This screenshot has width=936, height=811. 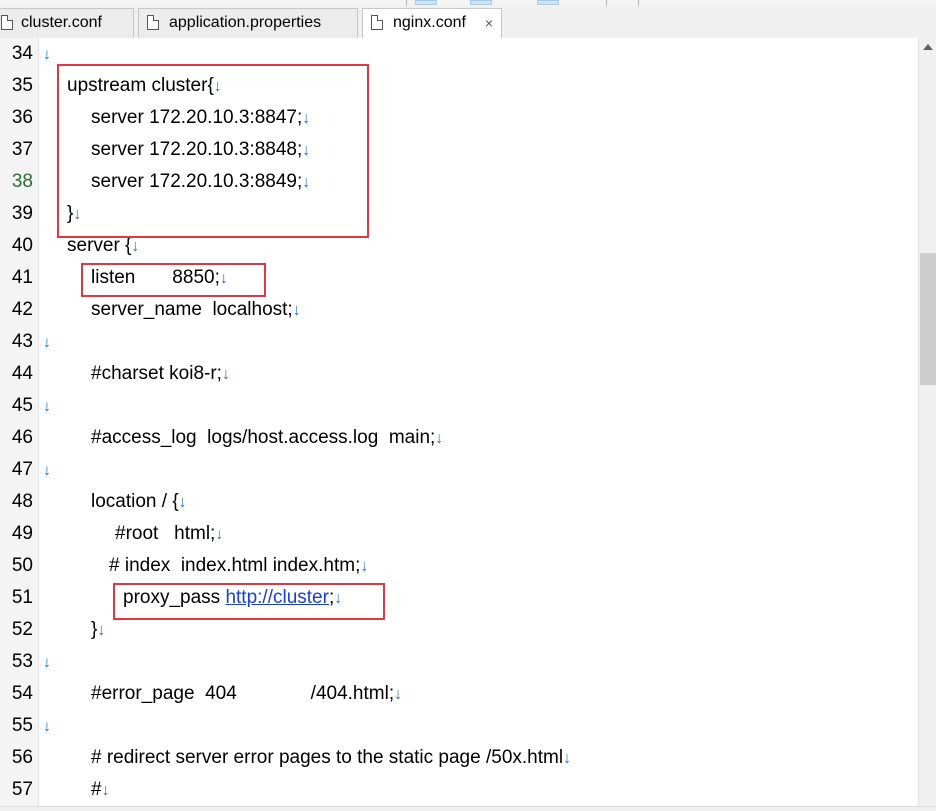 What do you see at coordinates (459, 118) in the screenshot?
I see `code-line: 36 server 172.20.10.3:8847;↓` at bounding box center [459, 118].